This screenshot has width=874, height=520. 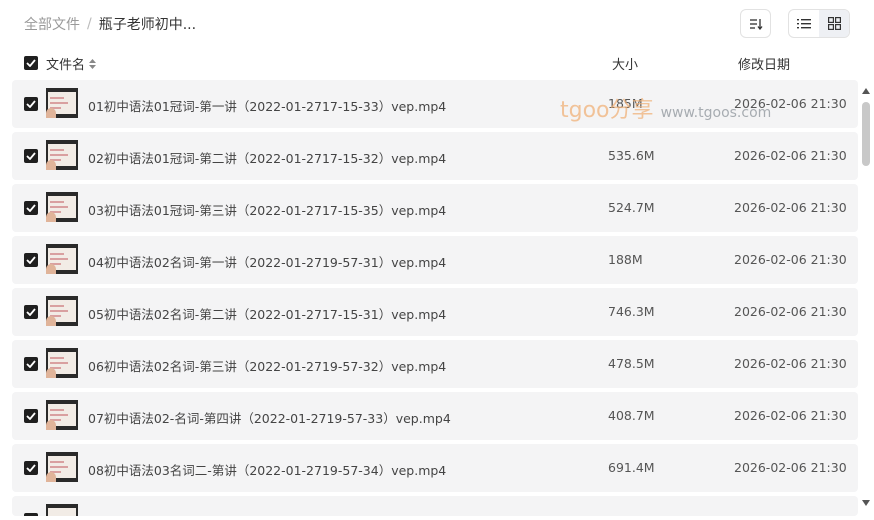 I want to click on sort-arrows-icon, so click(x=93, y=63).